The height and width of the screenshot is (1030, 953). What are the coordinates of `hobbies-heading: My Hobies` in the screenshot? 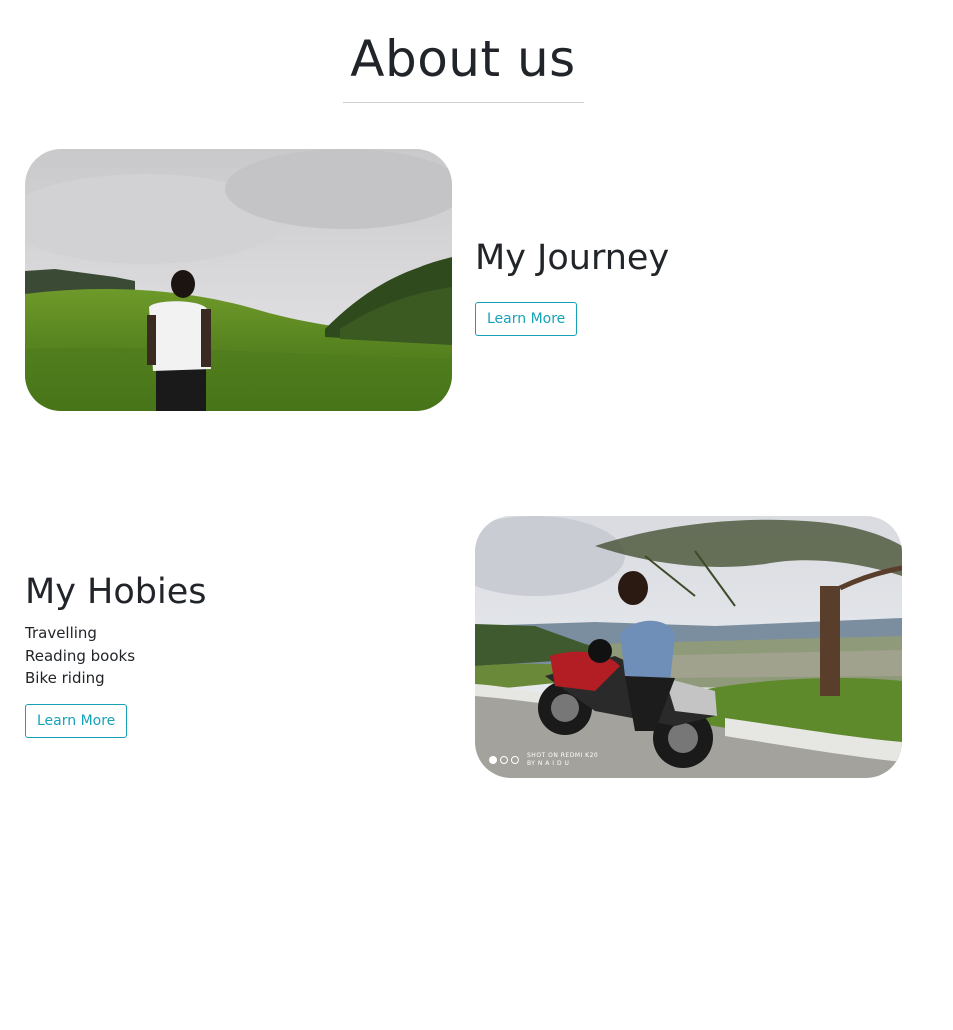 It's located at (116, 592).